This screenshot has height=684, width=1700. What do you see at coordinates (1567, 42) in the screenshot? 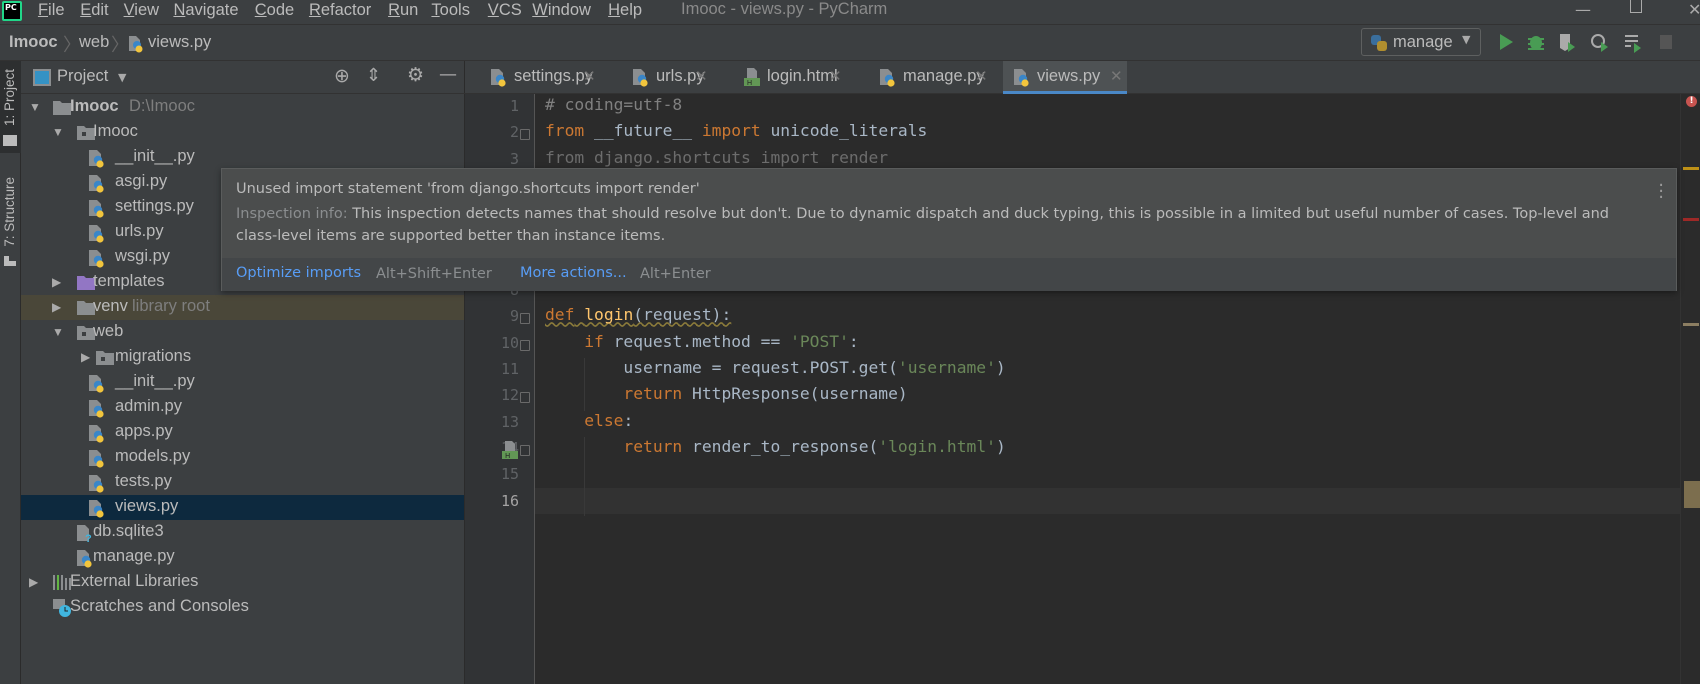
I see `coverage-icon` at bounding box center [1567, 42].